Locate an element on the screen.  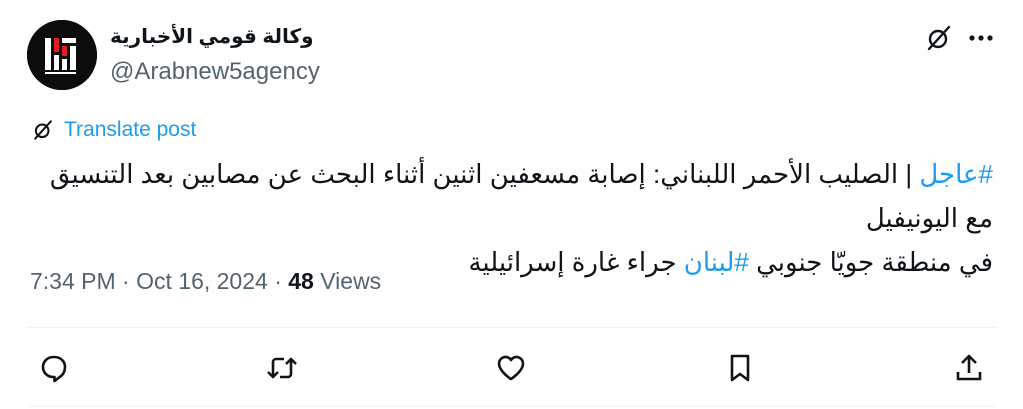
more-icon is located at coordinates (981, 38).